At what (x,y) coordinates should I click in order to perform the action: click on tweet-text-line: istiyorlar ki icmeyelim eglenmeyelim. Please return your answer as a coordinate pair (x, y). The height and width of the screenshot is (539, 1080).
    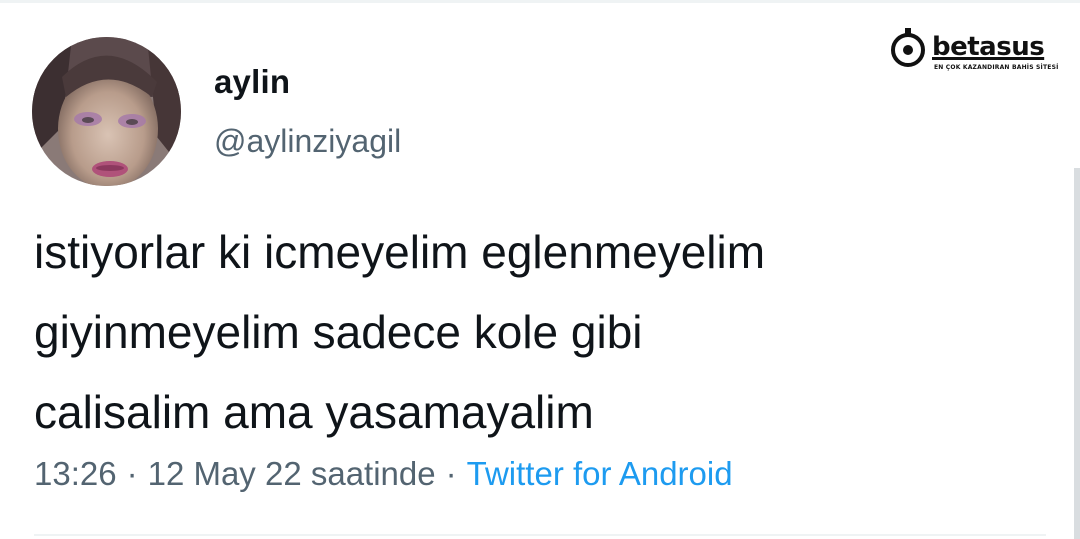
    Looking at the image, I should click on (400, 252).